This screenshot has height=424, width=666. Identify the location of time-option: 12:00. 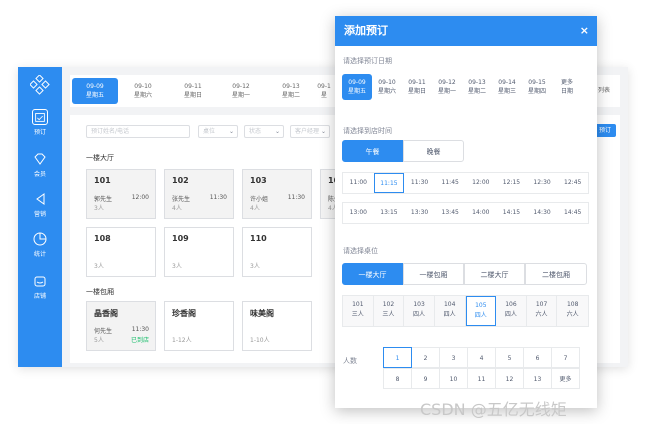
(481, 183).